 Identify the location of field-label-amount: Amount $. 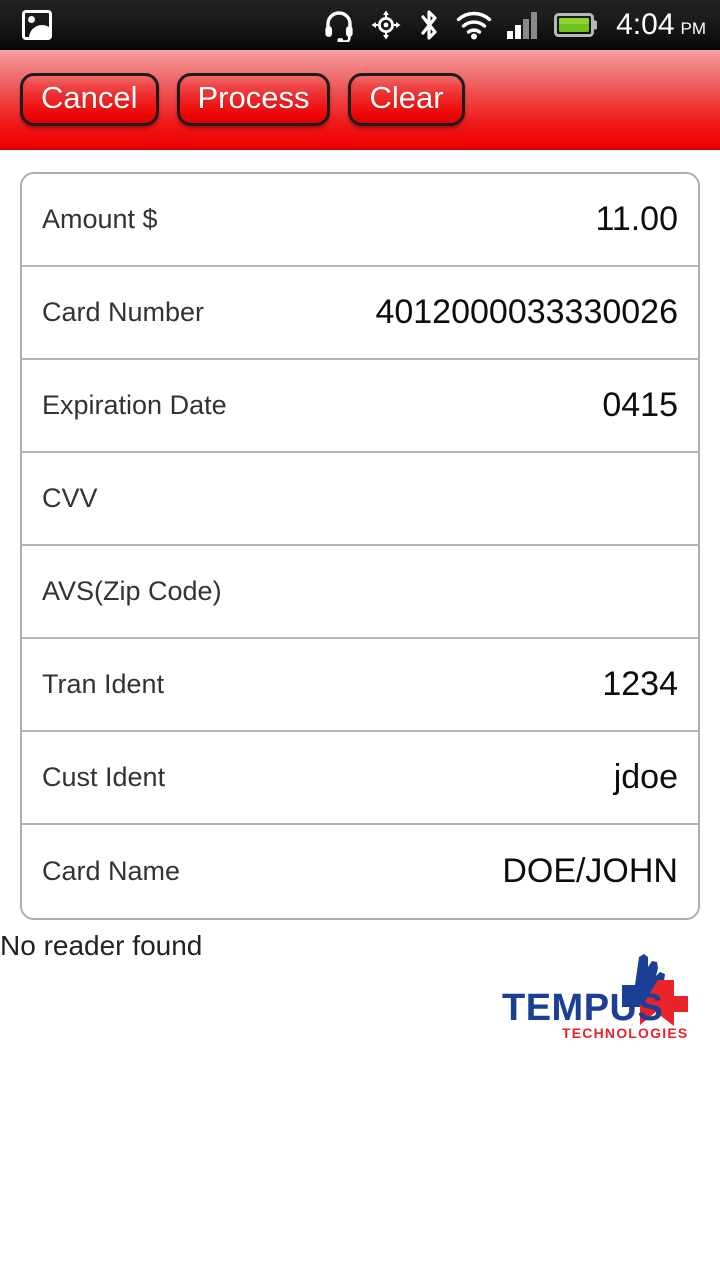
(100, 219).